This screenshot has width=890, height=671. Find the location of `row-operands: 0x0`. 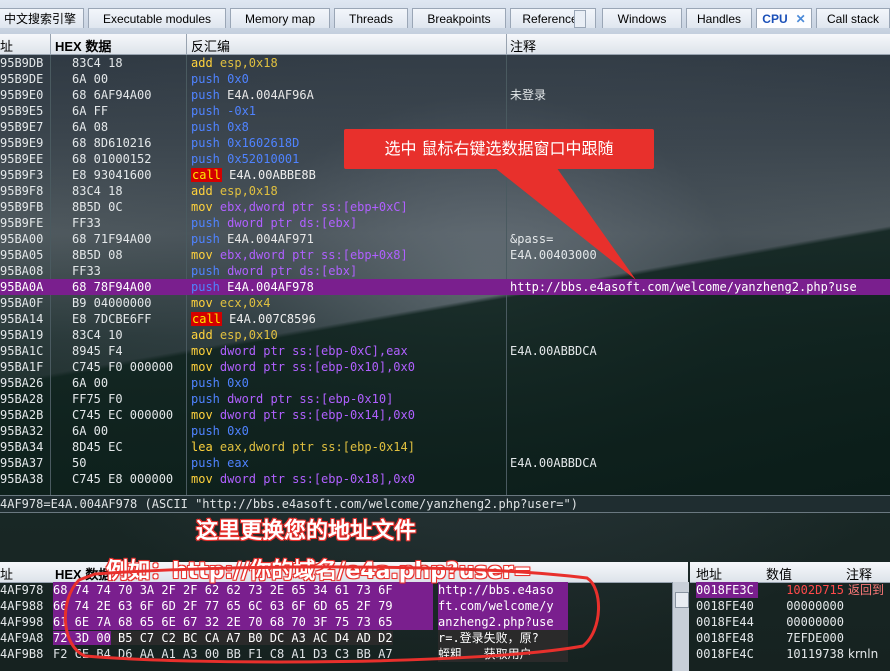

row-operands: 0x0 is located at coordinates (234, 383).